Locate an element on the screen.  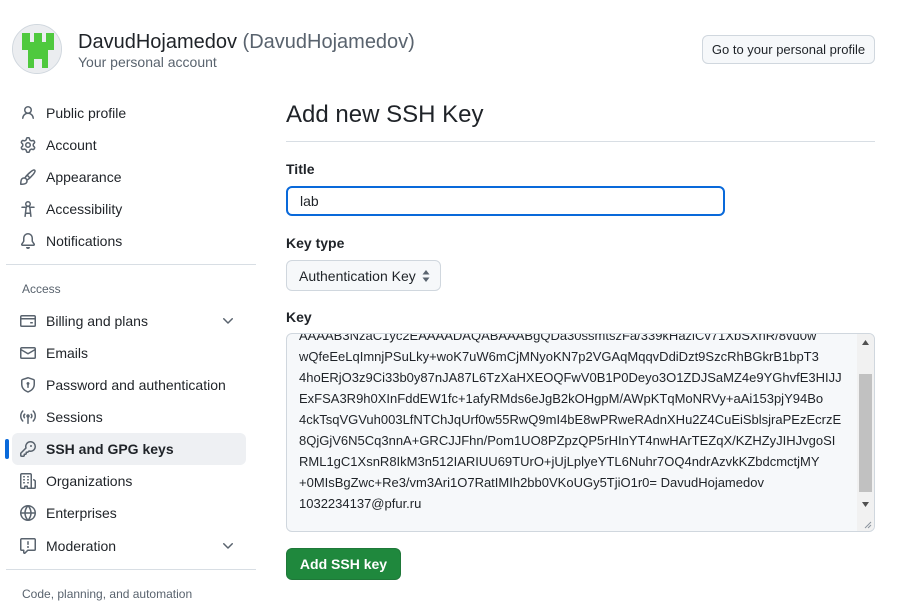
paintbrush-icon is located at coordinates (28, 177).